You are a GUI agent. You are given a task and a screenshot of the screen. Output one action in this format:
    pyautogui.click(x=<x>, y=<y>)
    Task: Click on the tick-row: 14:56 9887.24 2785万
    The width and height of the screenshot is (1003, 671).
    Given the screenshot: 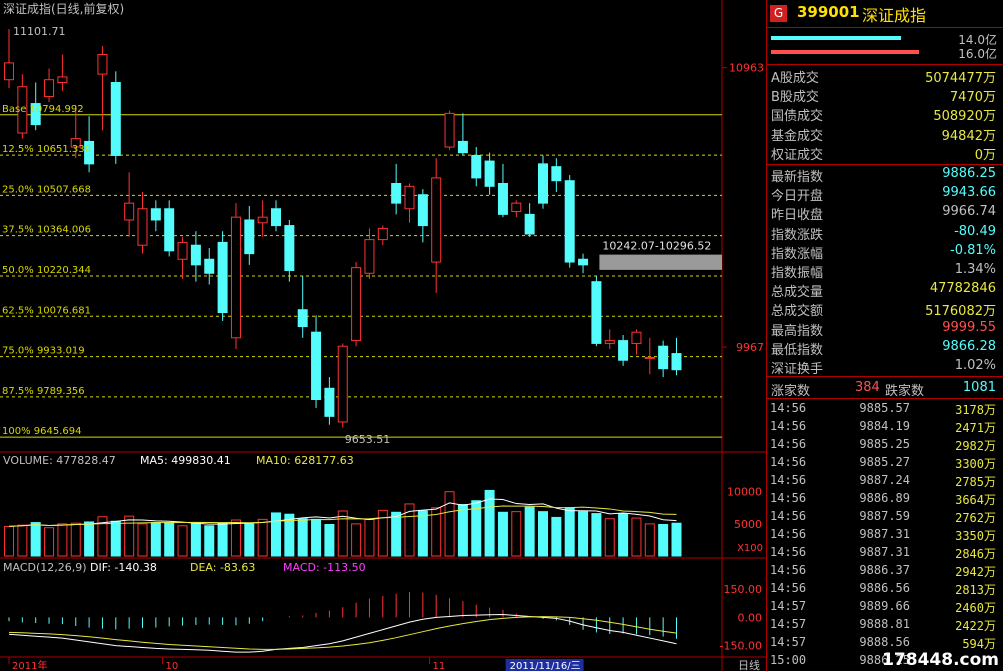 What is the action you would take?
    pyautogui.click(x=884, y=481)
    